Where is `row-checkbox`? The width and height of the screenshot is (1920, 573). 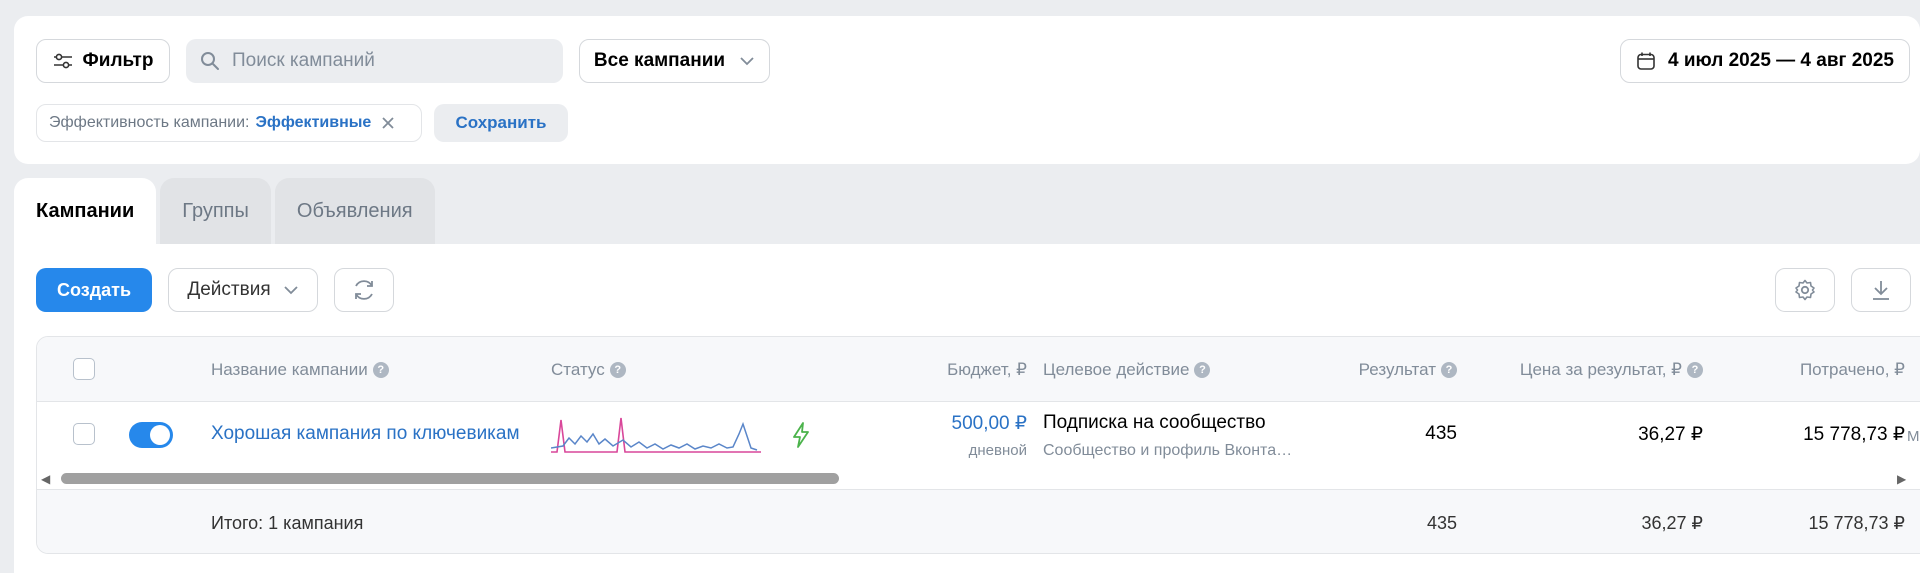
row-checkbox is located at coordinates (84, 434).